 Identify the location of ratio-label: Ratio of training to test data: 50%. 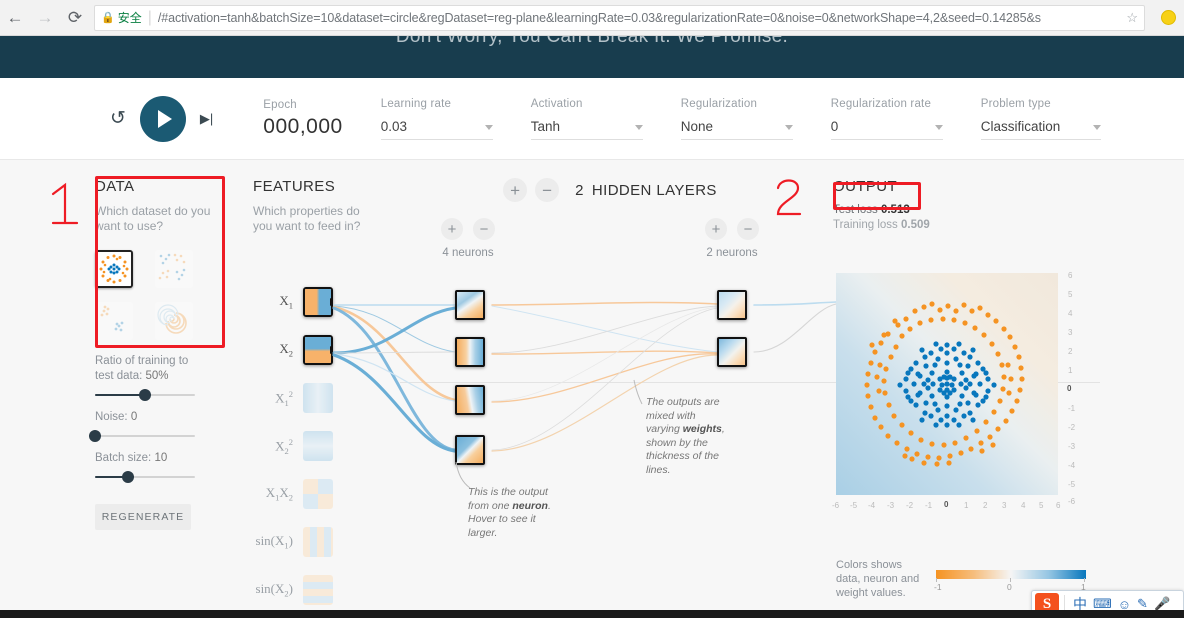
(145, 369).